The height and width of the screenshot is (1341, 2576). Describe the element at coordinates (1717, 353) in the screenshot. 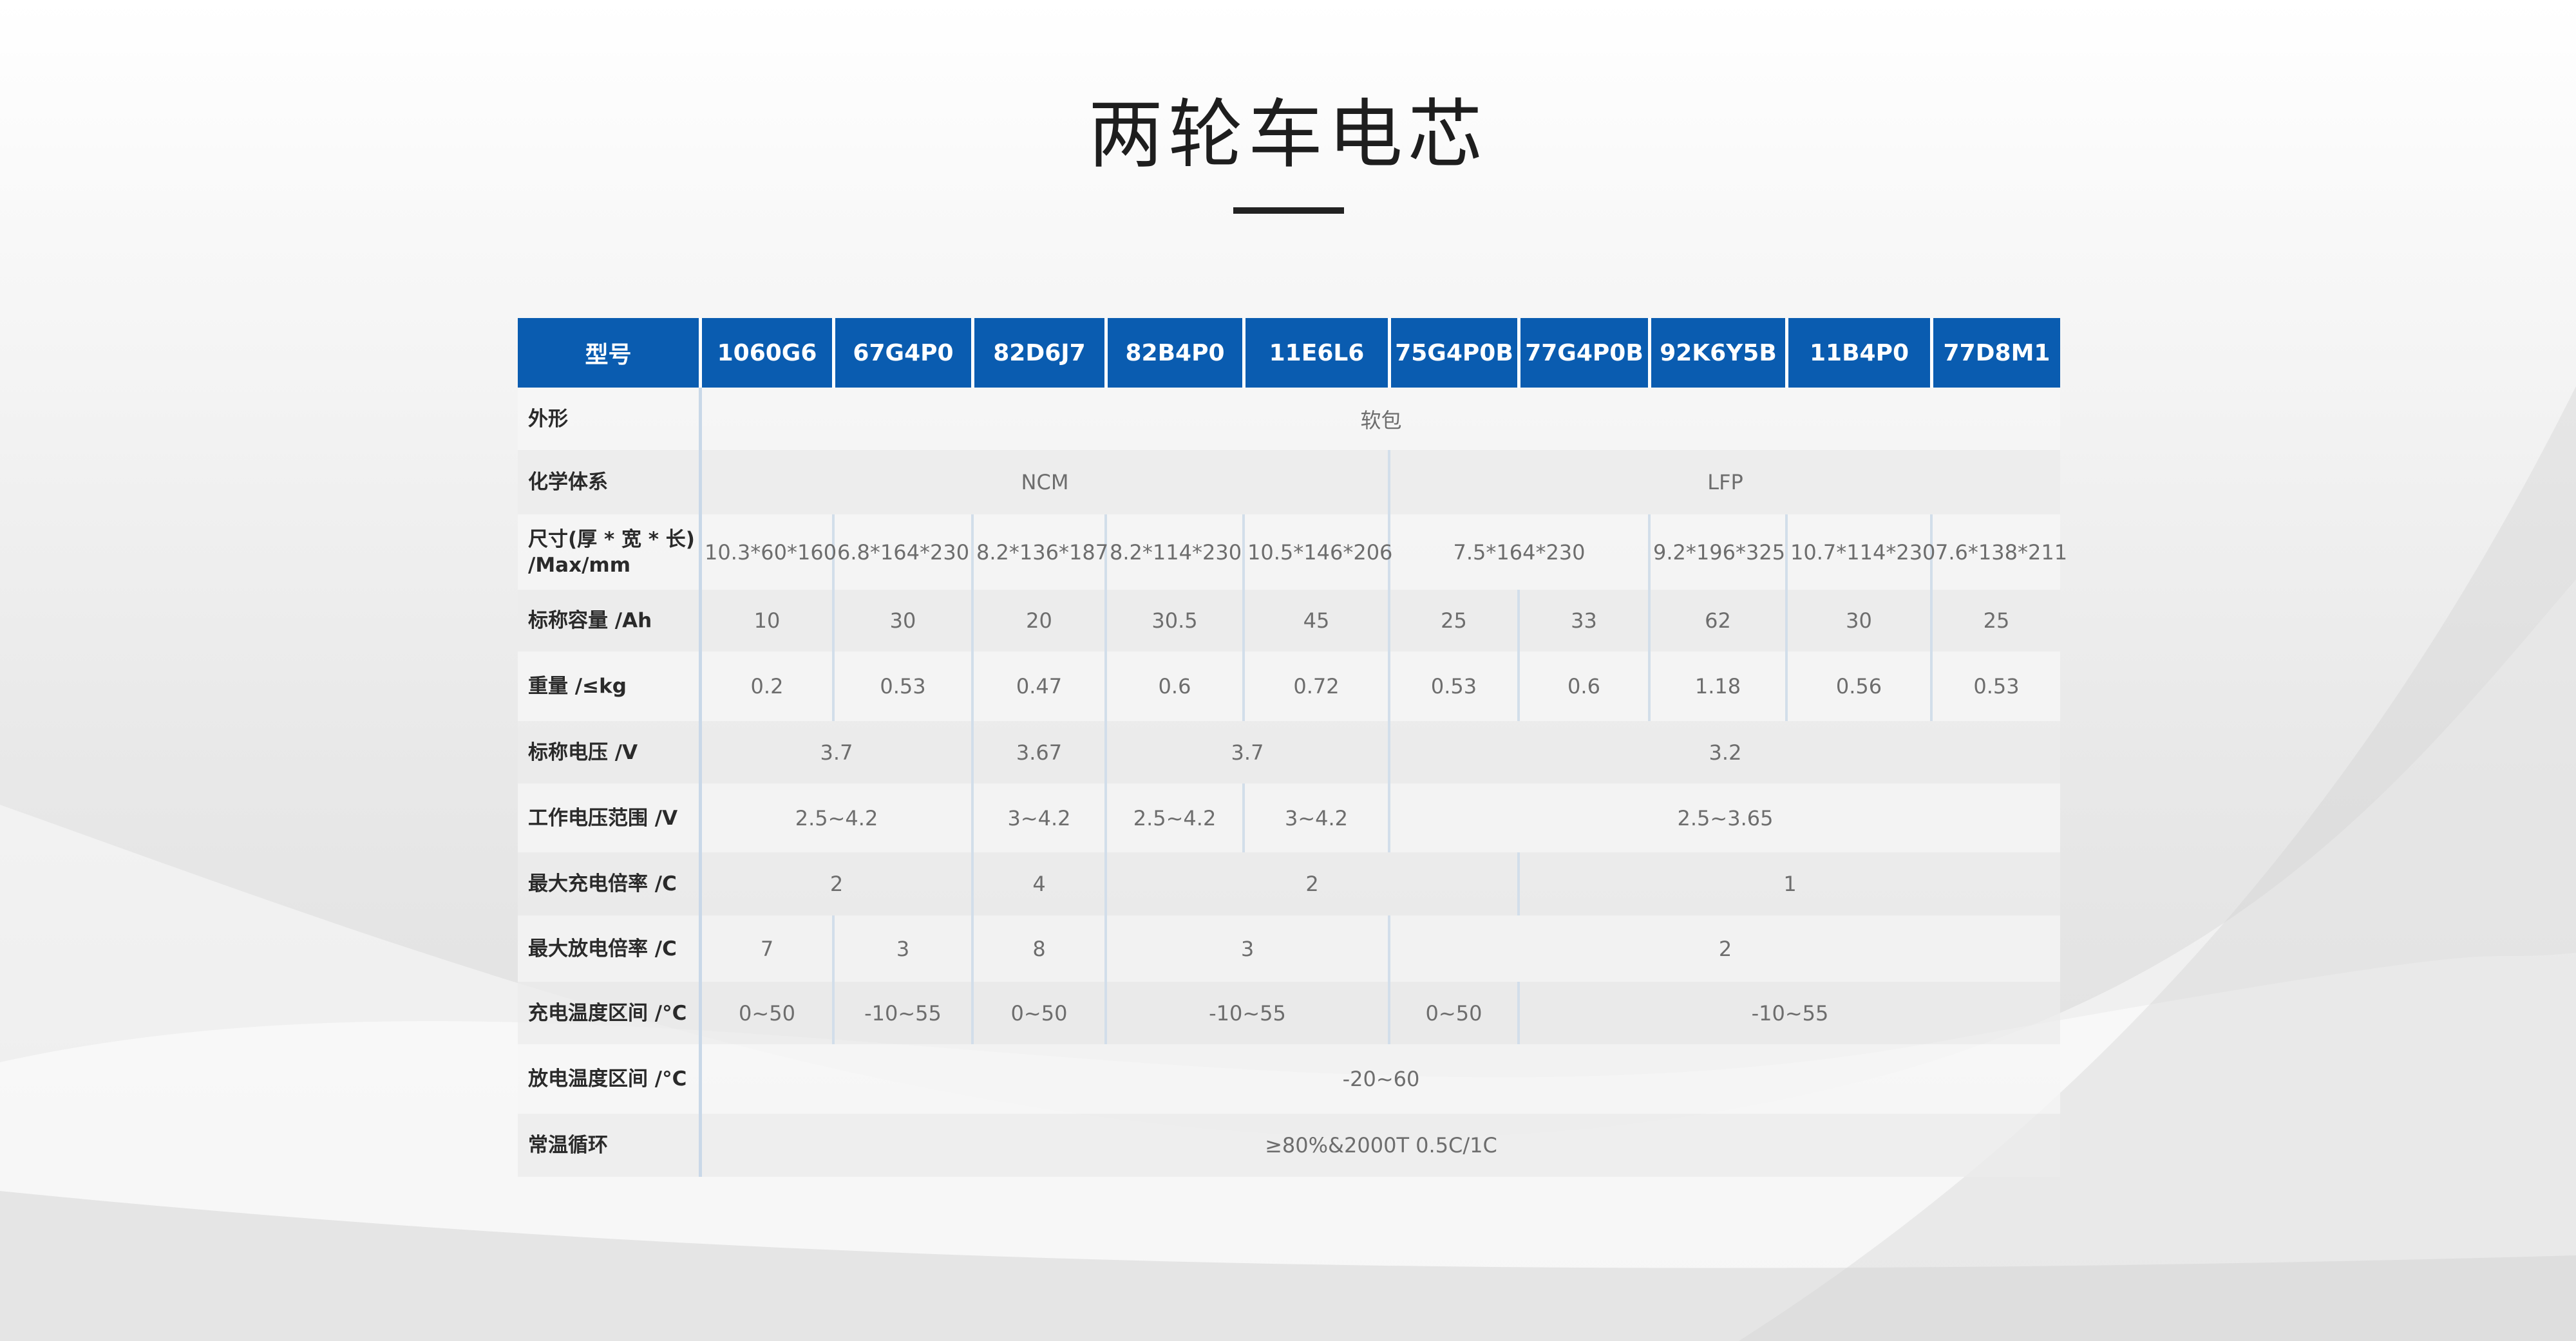

I see `model-header: 92K6Y5B` at that location.